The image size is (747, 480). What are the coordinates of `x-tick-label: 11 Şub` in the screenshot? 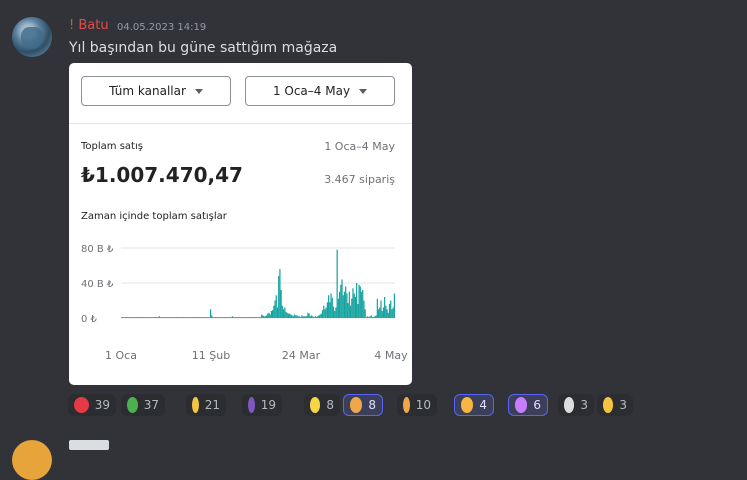 It's located at (211, 355).